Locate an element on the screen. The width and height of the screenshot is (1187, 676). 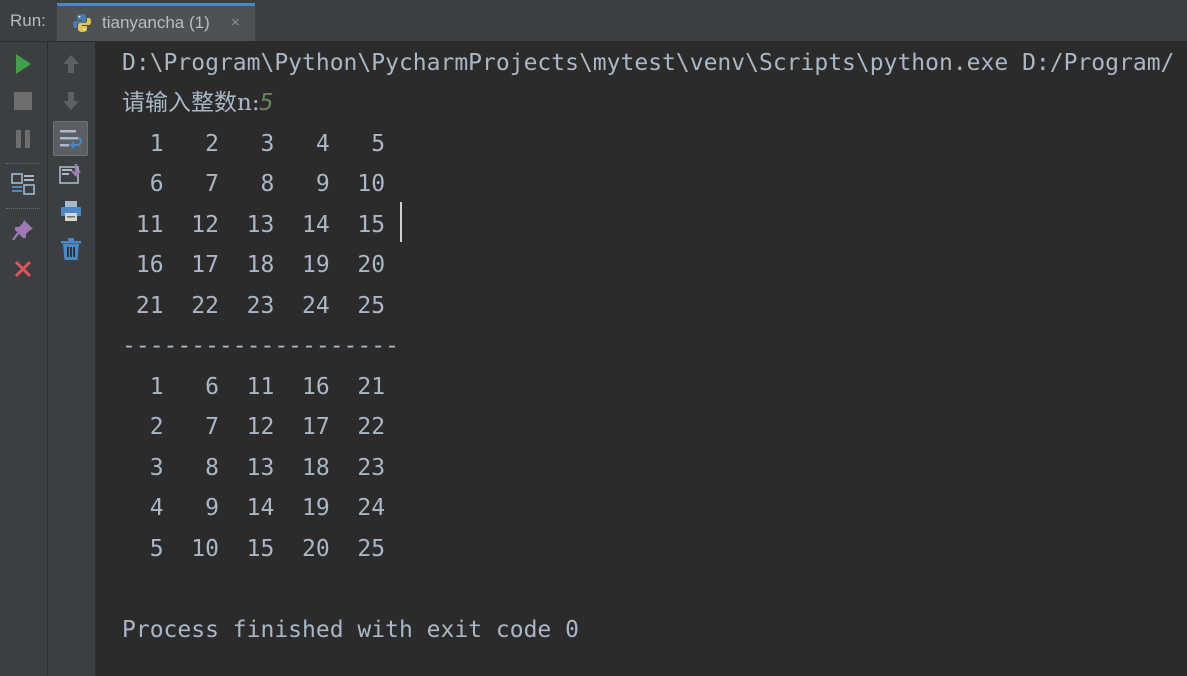
close-icon is located at coordinates (23, 269).